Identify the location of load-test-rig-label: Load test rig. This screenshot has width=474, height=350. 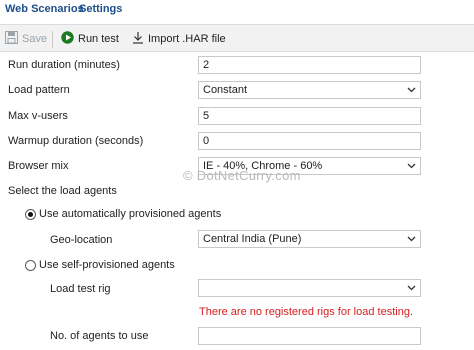
(80, 289).